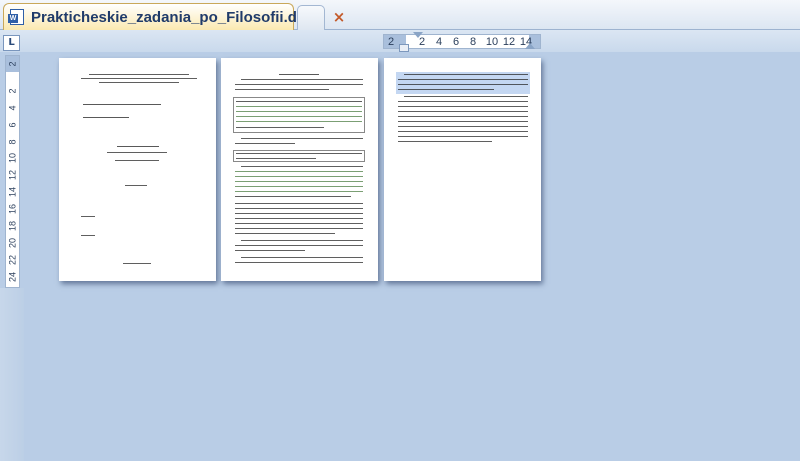 The image size is (800, 461). Describe the element at coordinates (12, 226) in the screenshot. I see `v-ruler-tick: 18` at that location.